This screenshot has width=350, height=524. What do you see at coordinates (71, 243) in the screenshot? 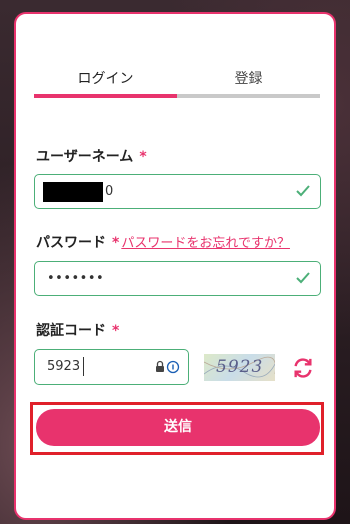
I see `password-label-text: パスワード` at bounding box center [71, 243].